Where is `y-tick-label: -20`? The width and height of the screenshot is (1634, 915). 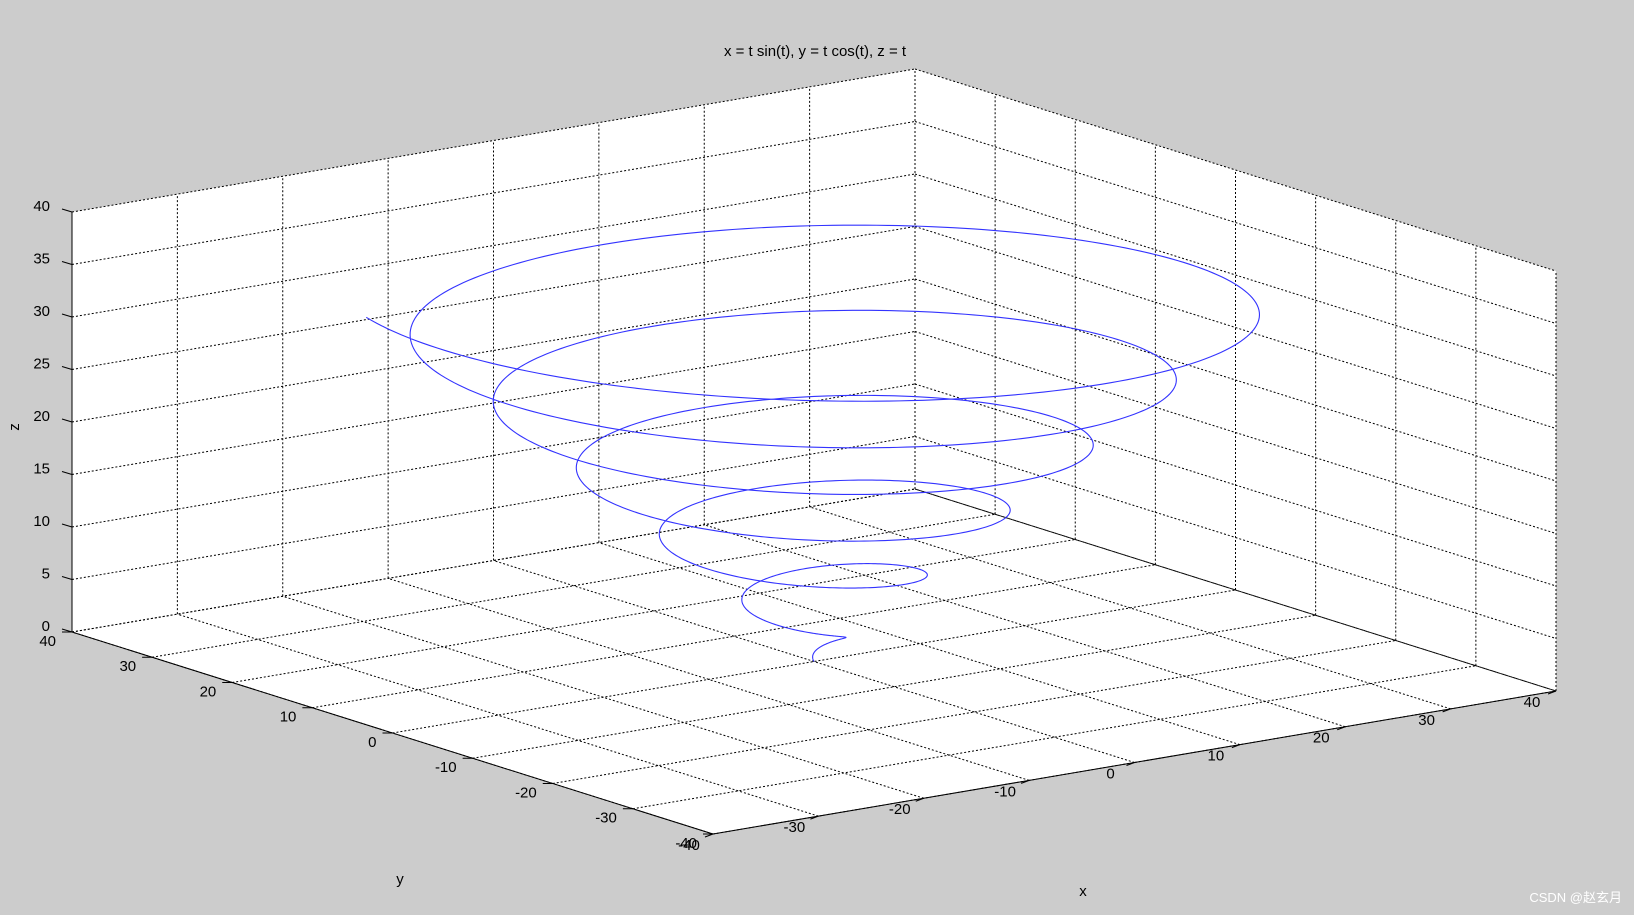
y-tick-label: -20 is located at coordinates (526, 792).